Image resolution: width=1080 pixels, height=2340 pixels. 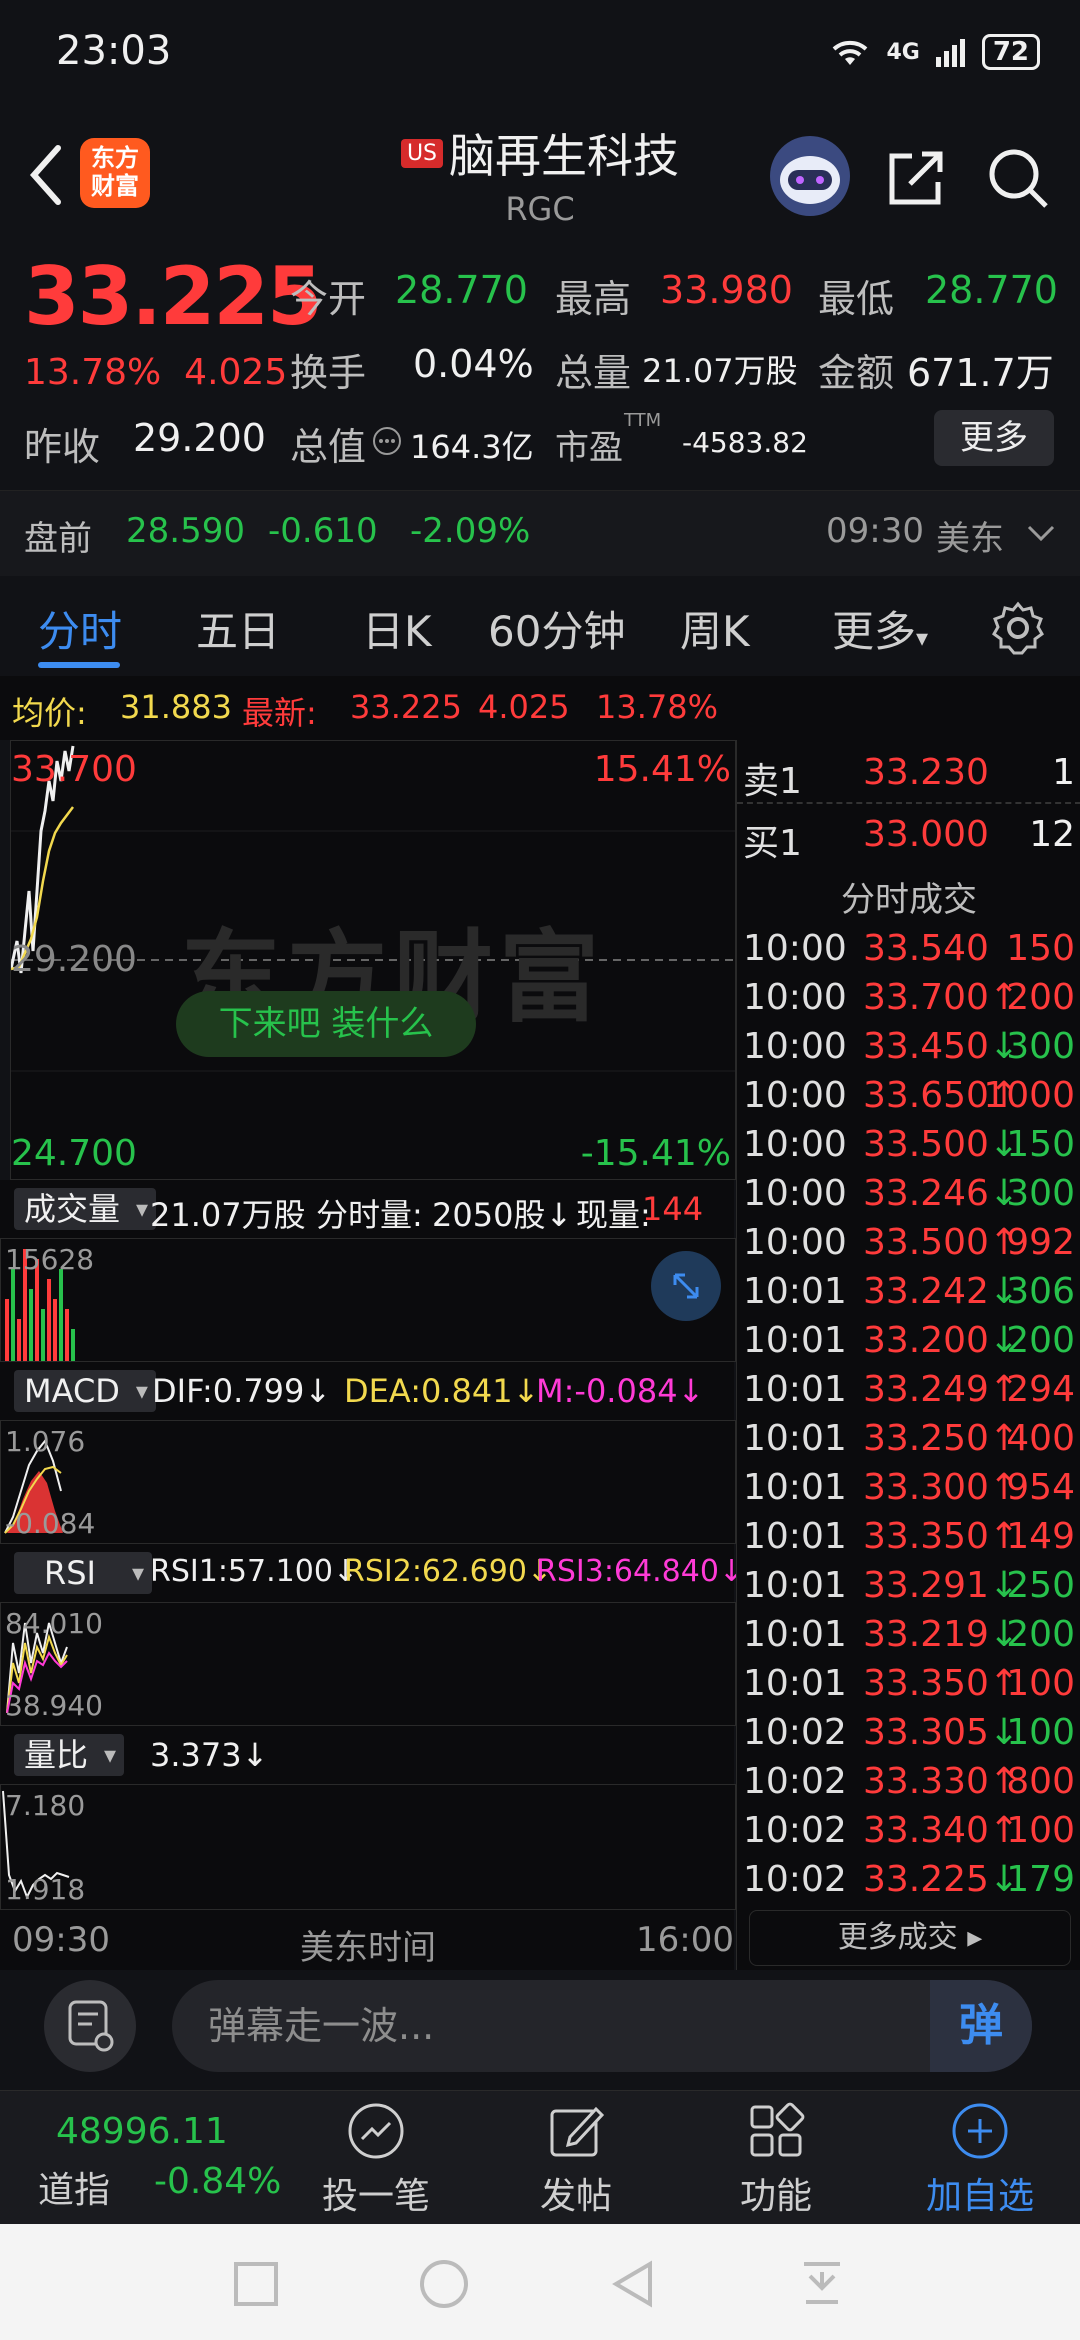 I want to click on macd-selector: MACD, so click(x=85, y=1391).